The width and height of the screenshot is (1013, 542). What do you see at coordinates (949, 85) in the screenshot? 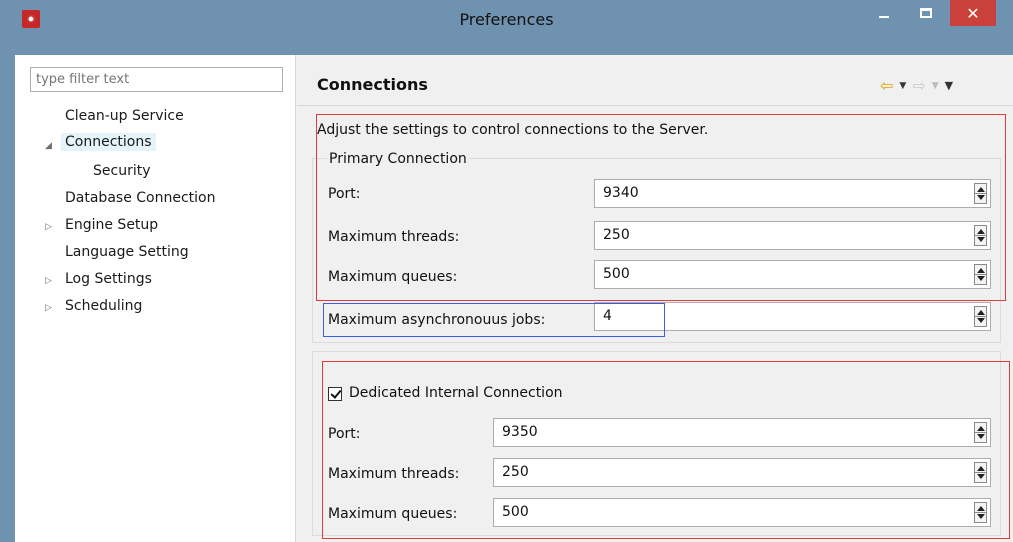
I see `view-menu-chevron-icon: ▼` at bounding box center [949, 85].